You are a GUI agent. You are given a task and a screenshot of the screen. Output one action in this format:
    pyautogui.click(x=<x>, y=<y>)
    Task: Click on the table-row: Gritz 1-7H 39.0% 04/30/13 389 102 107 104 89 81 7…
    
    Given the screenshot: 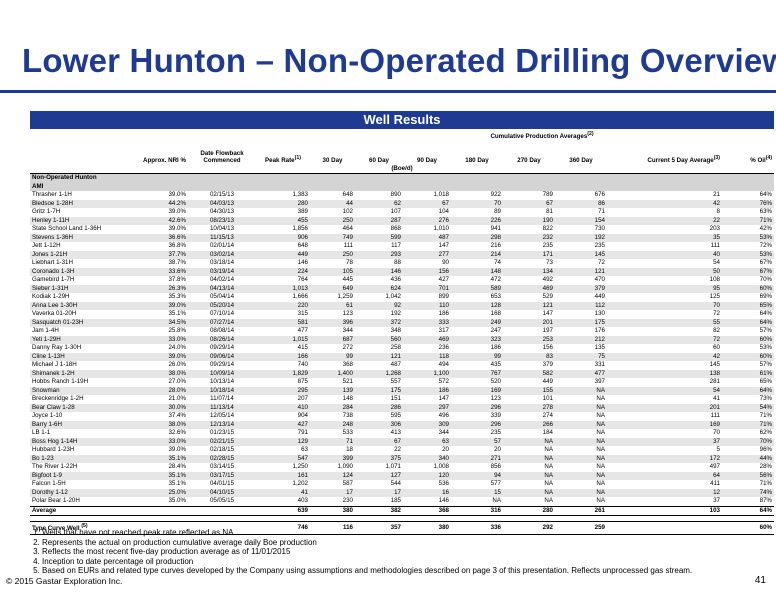 What is the action you would take?
    pyautogui.click(x=402, y=212)
    